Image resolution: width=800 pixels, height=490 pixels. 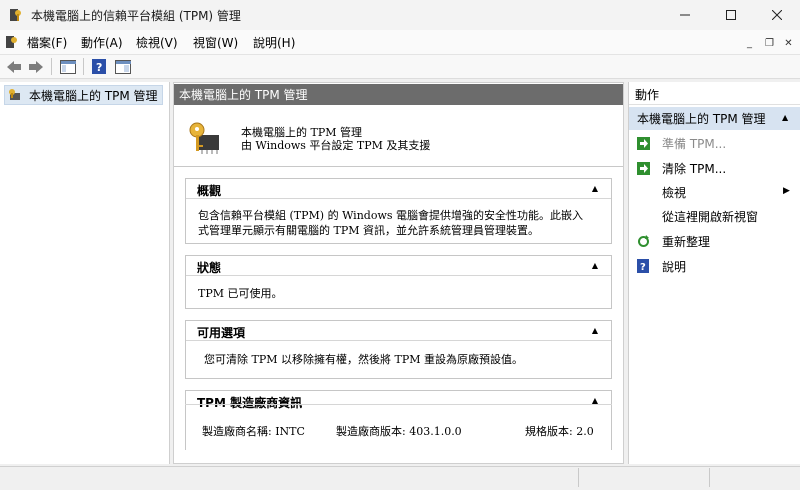 I want to click on help-book-icon: ?, so click(x=99, y=66).